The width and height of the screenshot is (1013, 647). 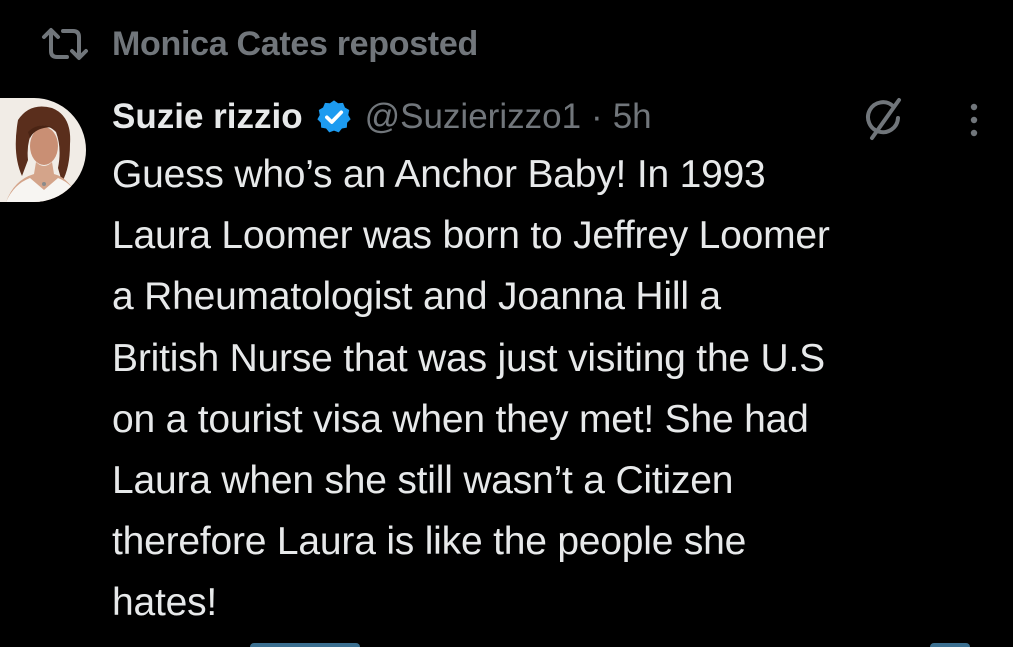 I want to click on tweet-text-line: Laura when she still wasn’t a Citizen, so click(x=423, y=481).